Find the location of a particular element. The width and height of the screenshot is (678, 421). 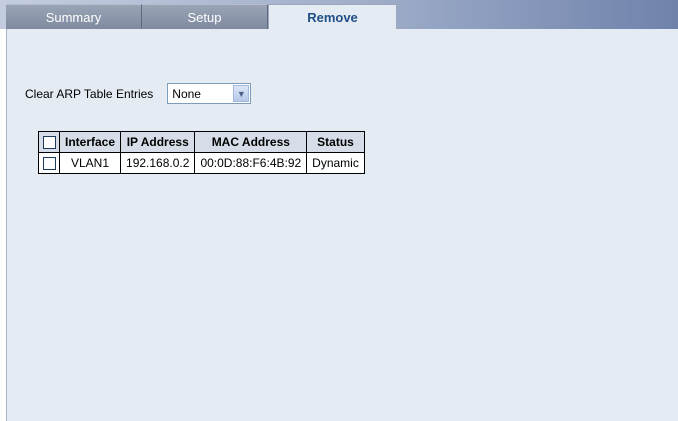

cell-mac-address: 00:0D:88:F6:4B:92 is located at coordinates (251, 163).